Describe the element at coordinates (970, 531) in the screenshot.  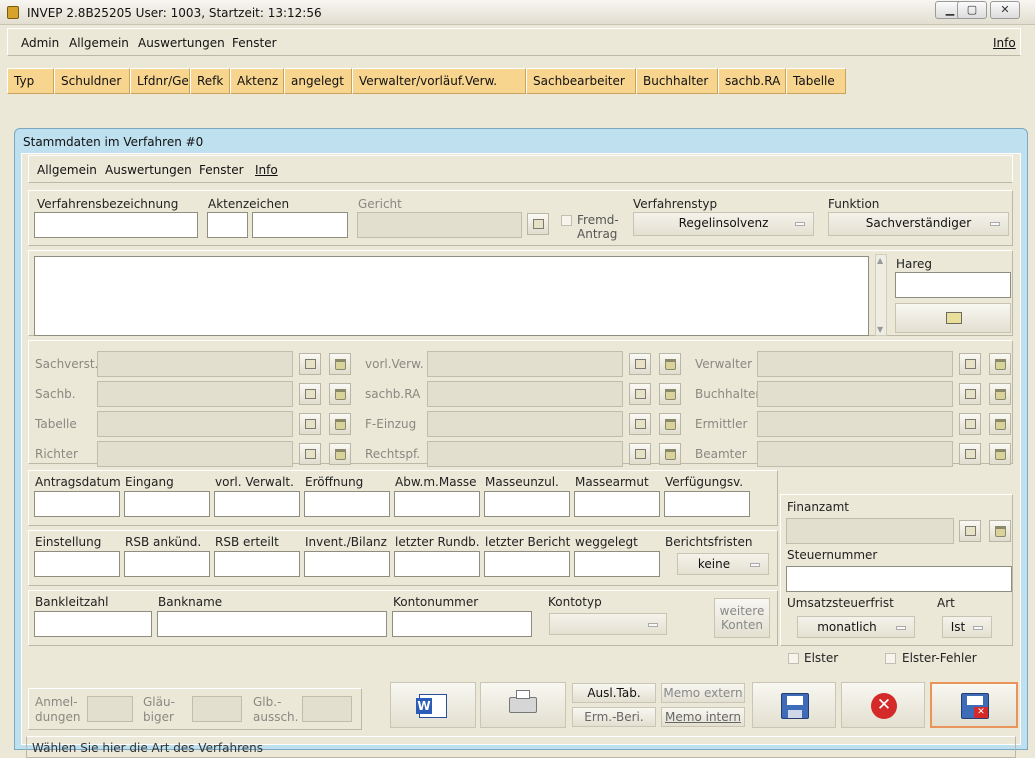
I see `finanzamt-select-button` at that location.